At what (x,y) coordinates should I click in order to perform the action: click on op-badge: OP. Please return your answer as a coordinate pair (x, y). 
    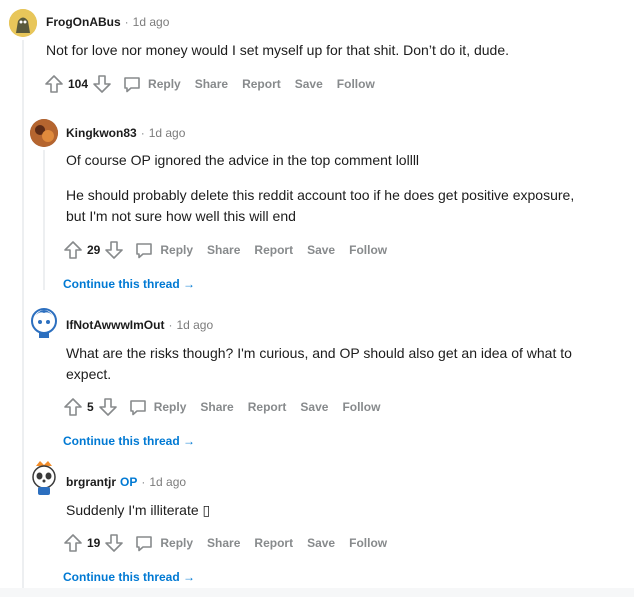
    Looking at the image, I should click on (129, 482).